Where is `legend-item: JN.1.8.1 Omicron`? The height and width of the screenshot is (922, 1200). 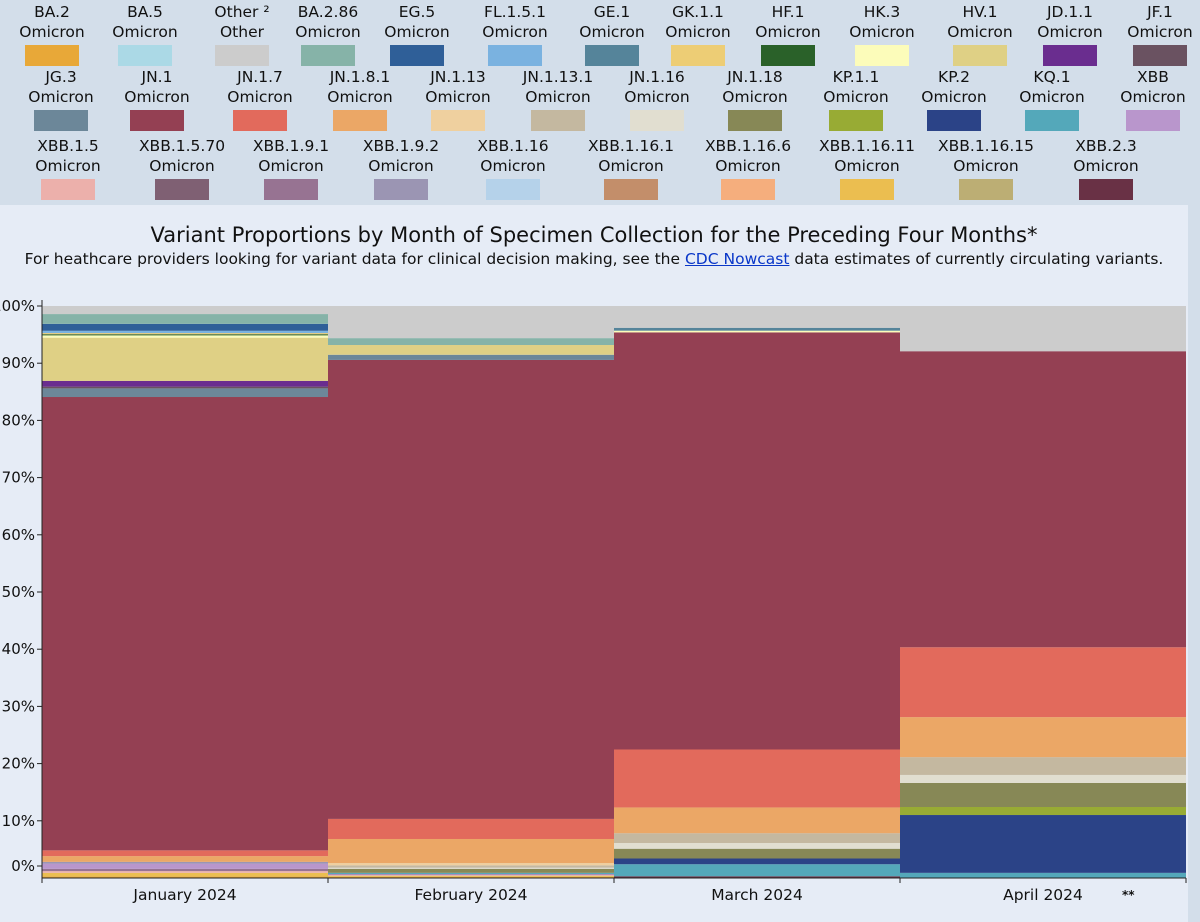 legend-item: JN.1.8.1 Omicron is located at coordinates (360, 99).